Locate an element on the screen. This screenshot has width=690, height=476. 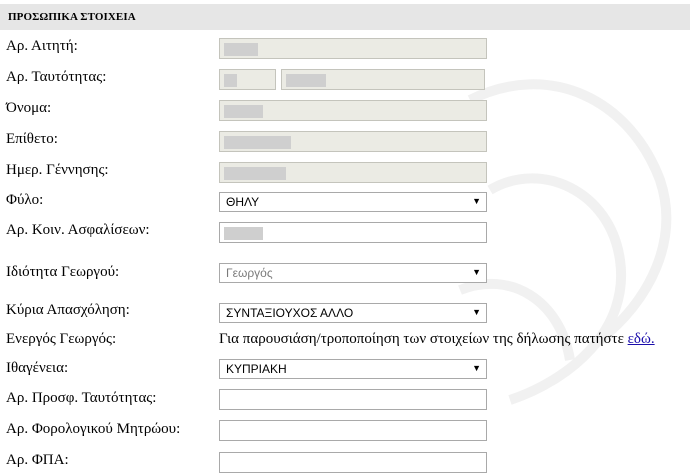
birth-date-field is located at coordinates (353, 172).